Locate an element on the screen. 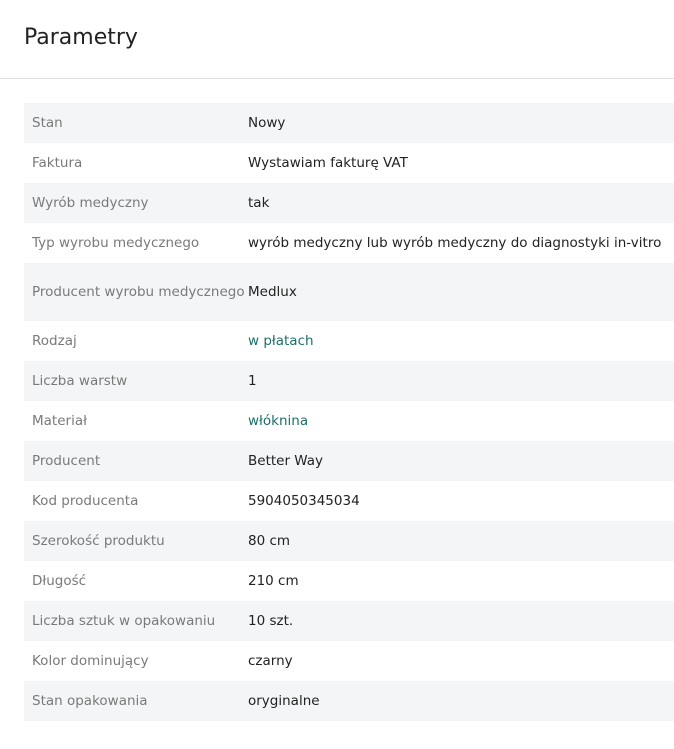  param-row-rodzaj: Rodzaj w płatach is located at coordinates (349, 341).